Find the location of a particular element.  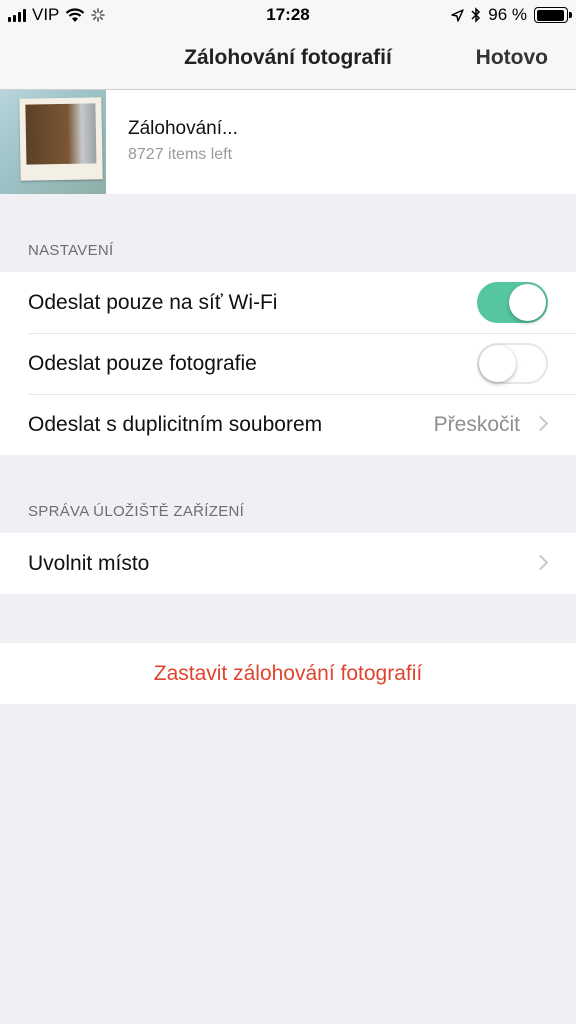

battery-icon is located at coordinates (553, 15).